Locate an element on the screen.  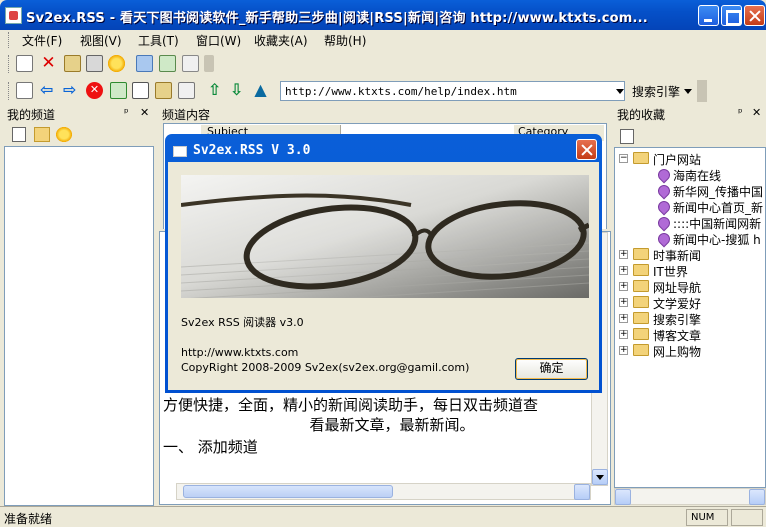
close-button is located at coordinates (754, 15).